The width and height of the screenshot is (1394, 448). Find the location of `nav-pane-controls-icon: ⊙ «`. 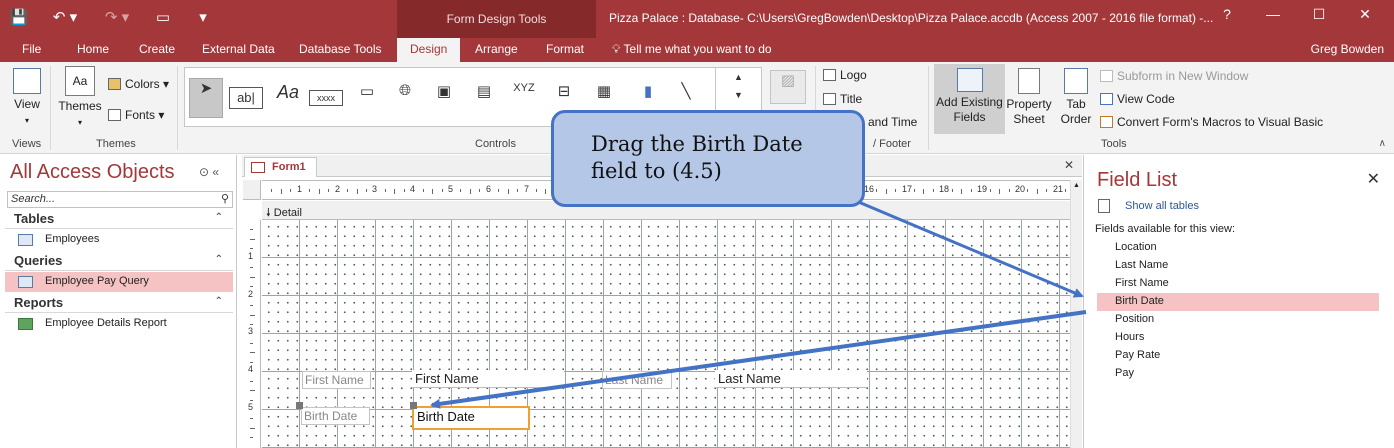

nav-pane-controls-icon: ⊙ « is located at coordinates (209, 172).